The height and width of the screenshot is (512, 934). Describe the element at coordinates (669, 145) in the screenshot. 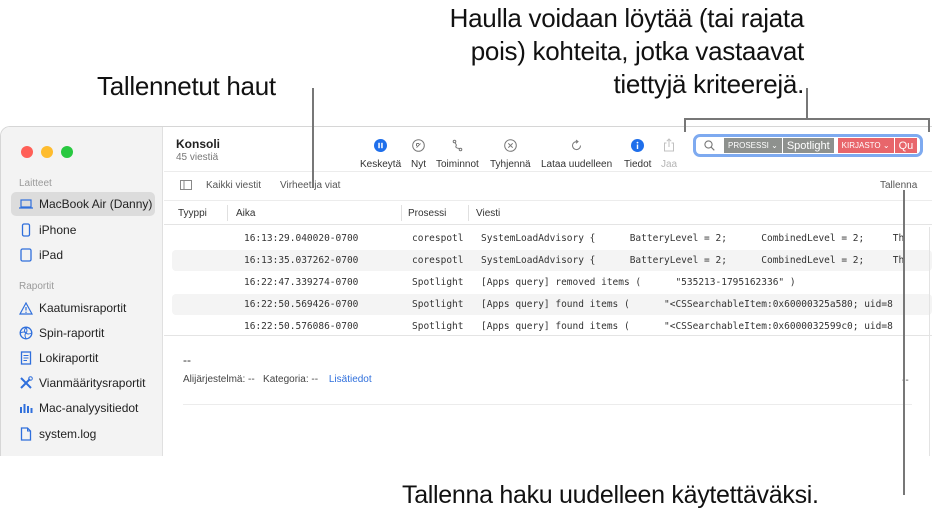

I see `share-icon` at that location.